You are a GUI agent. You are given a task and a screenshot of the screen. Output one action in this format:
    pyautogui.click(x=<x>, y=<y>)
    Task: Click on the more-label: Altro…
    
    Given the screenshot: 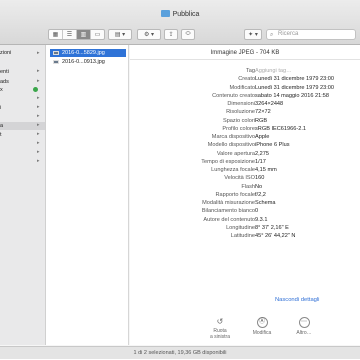 What is the action you would take?
    pyautogui.click(x=304, y=333)
    